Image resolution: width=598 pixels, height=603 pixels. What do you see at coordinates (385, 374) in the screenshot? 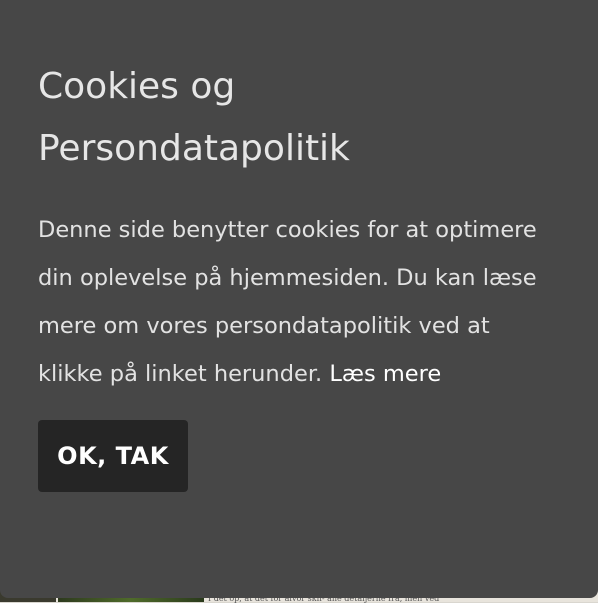
I see `read-more-link: Læs mere` at bounding box center [385, 374].